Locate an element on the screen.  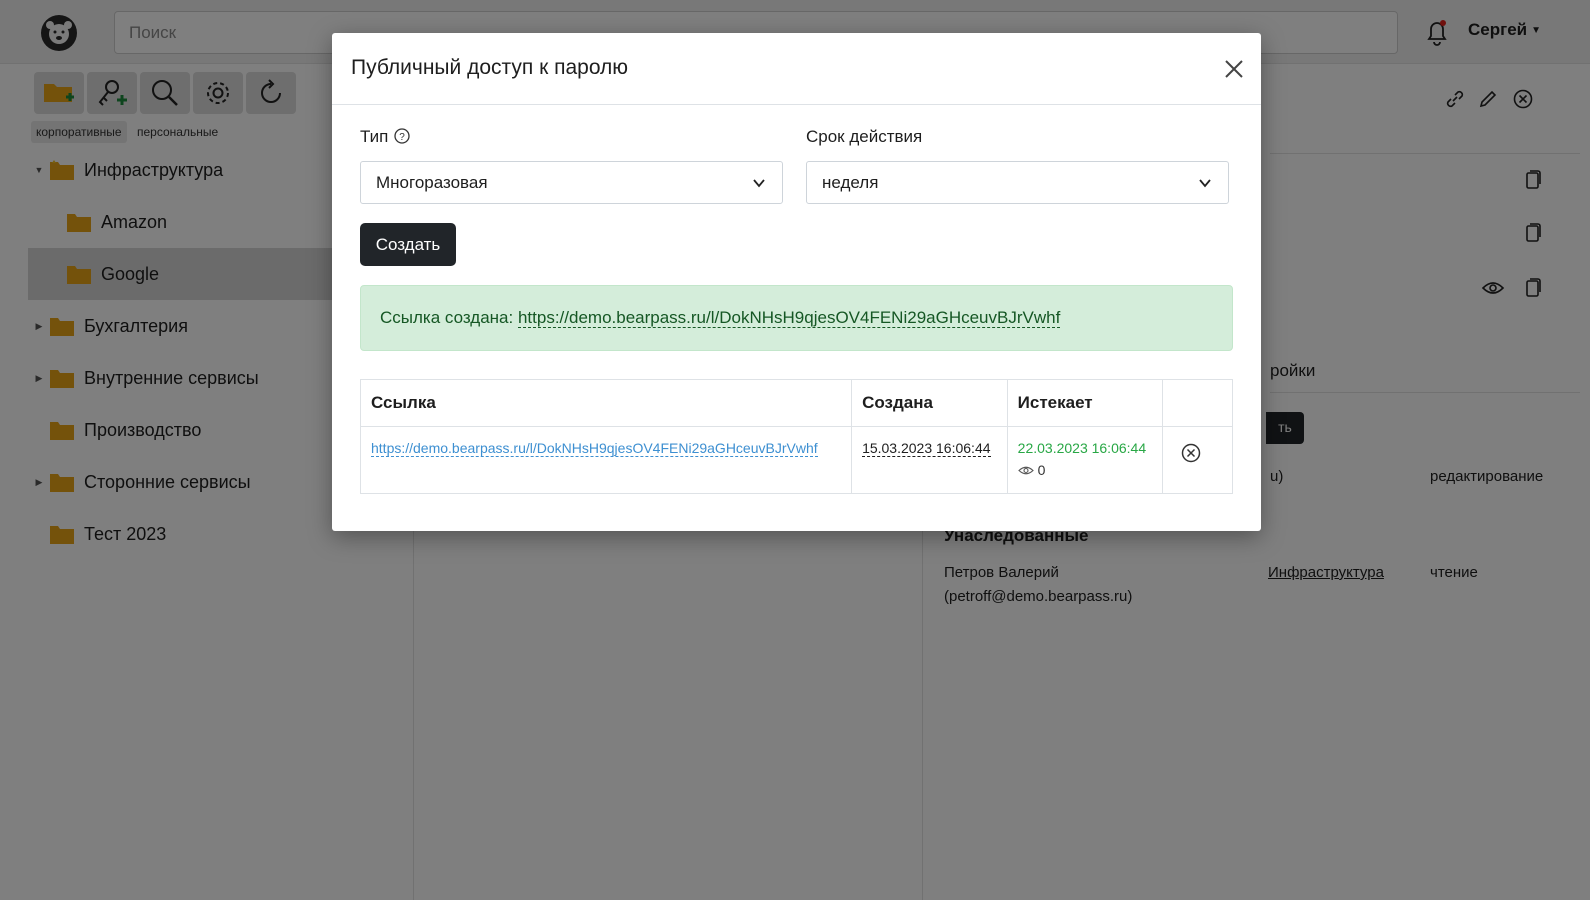
modal-title: Публичный доступ к паролю is located at coordinates (490, 67).